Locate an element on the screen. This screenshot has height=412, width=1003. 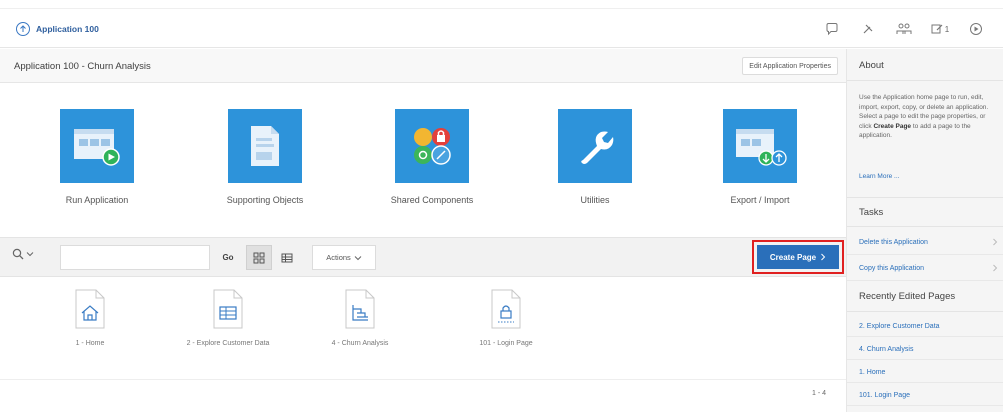
page-item-home: 1 - Home is located at coordinates (90, 318).